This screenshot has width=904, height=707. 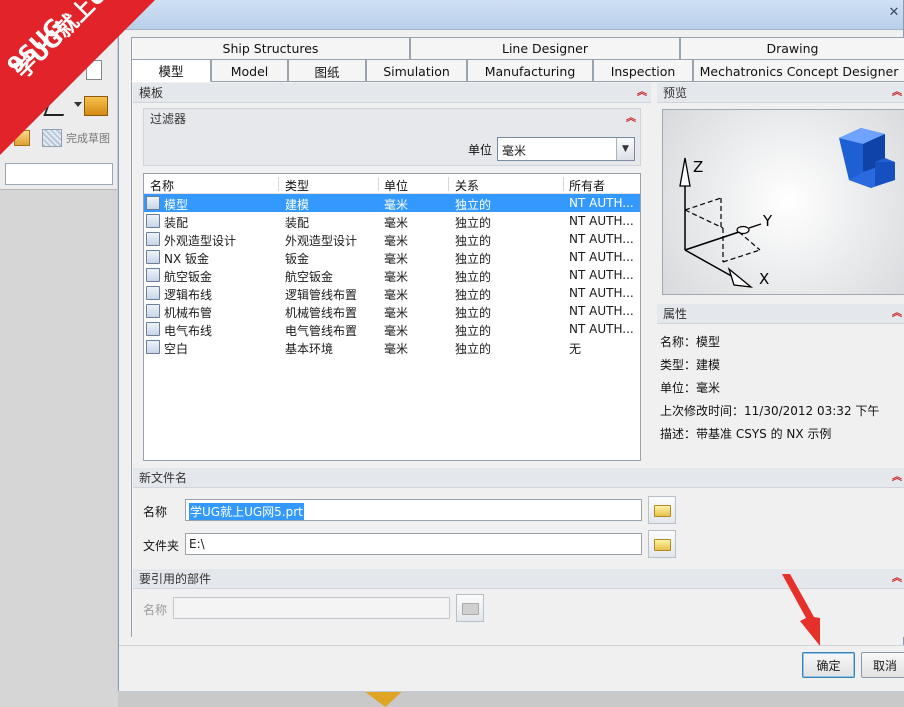 What do you see at coordinates (309, 277) in the screenshot?
I see `template-row-type: 航空钣金` at bounding box center [309, 277].